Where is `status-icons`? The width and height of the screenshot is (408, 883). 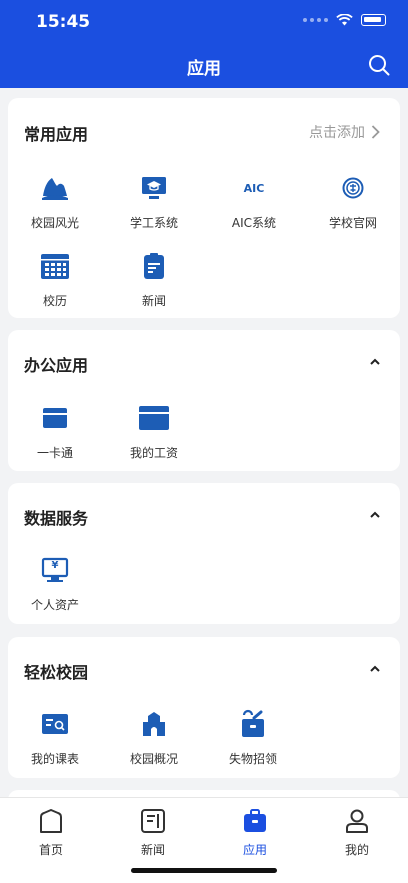 status-icons is located at coordinates (344, 20).